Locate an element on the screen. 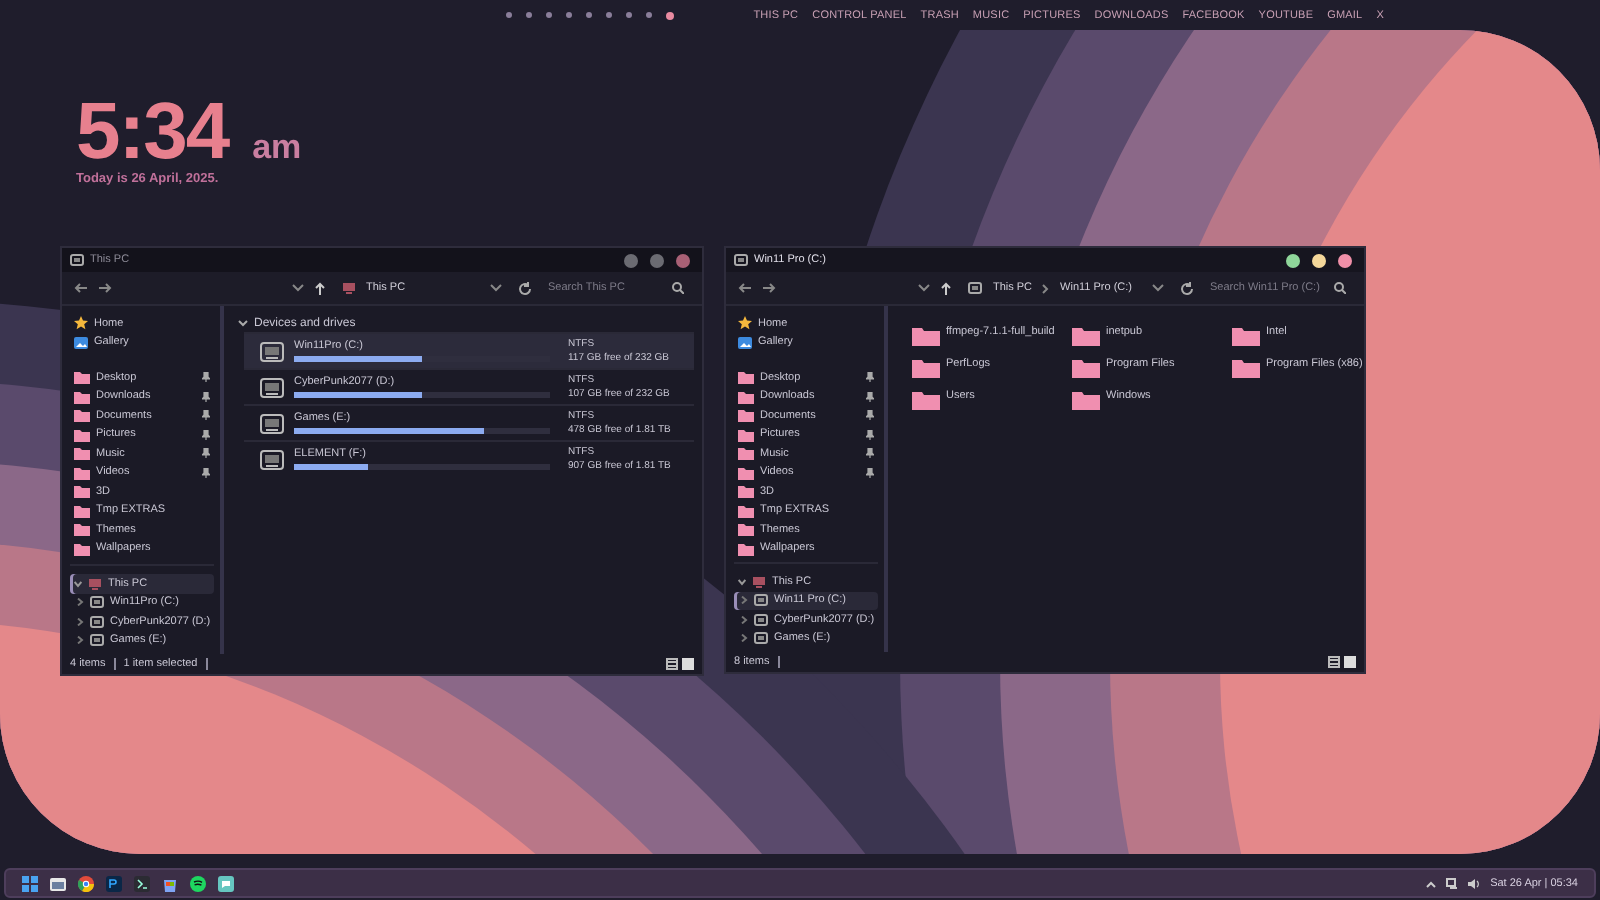  network-icon is located at coordinates (1452, 883).